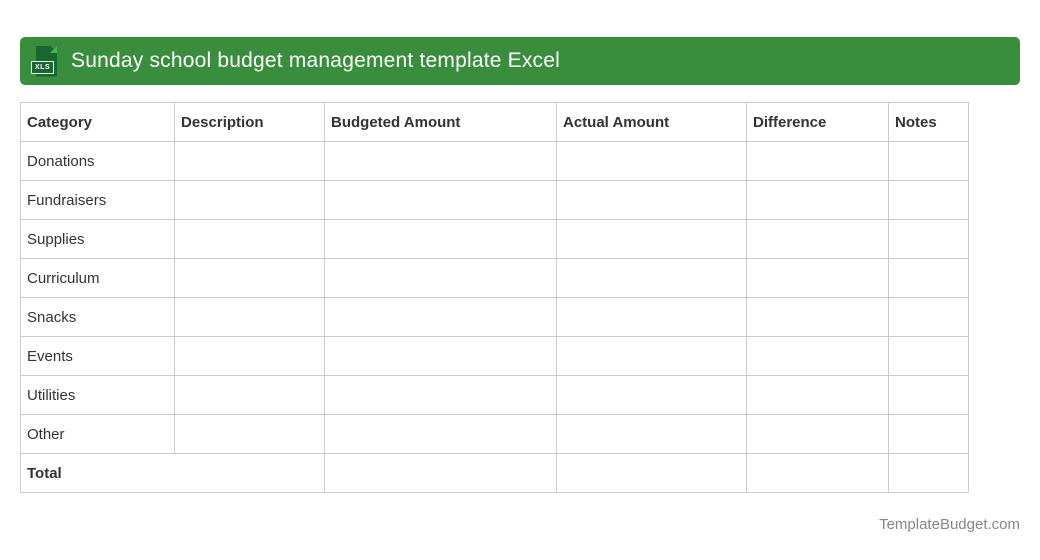 This screenshot has width=1040, height=560. I want to click on column-header-actual-amount: Actual Amount, so click(651, 122).